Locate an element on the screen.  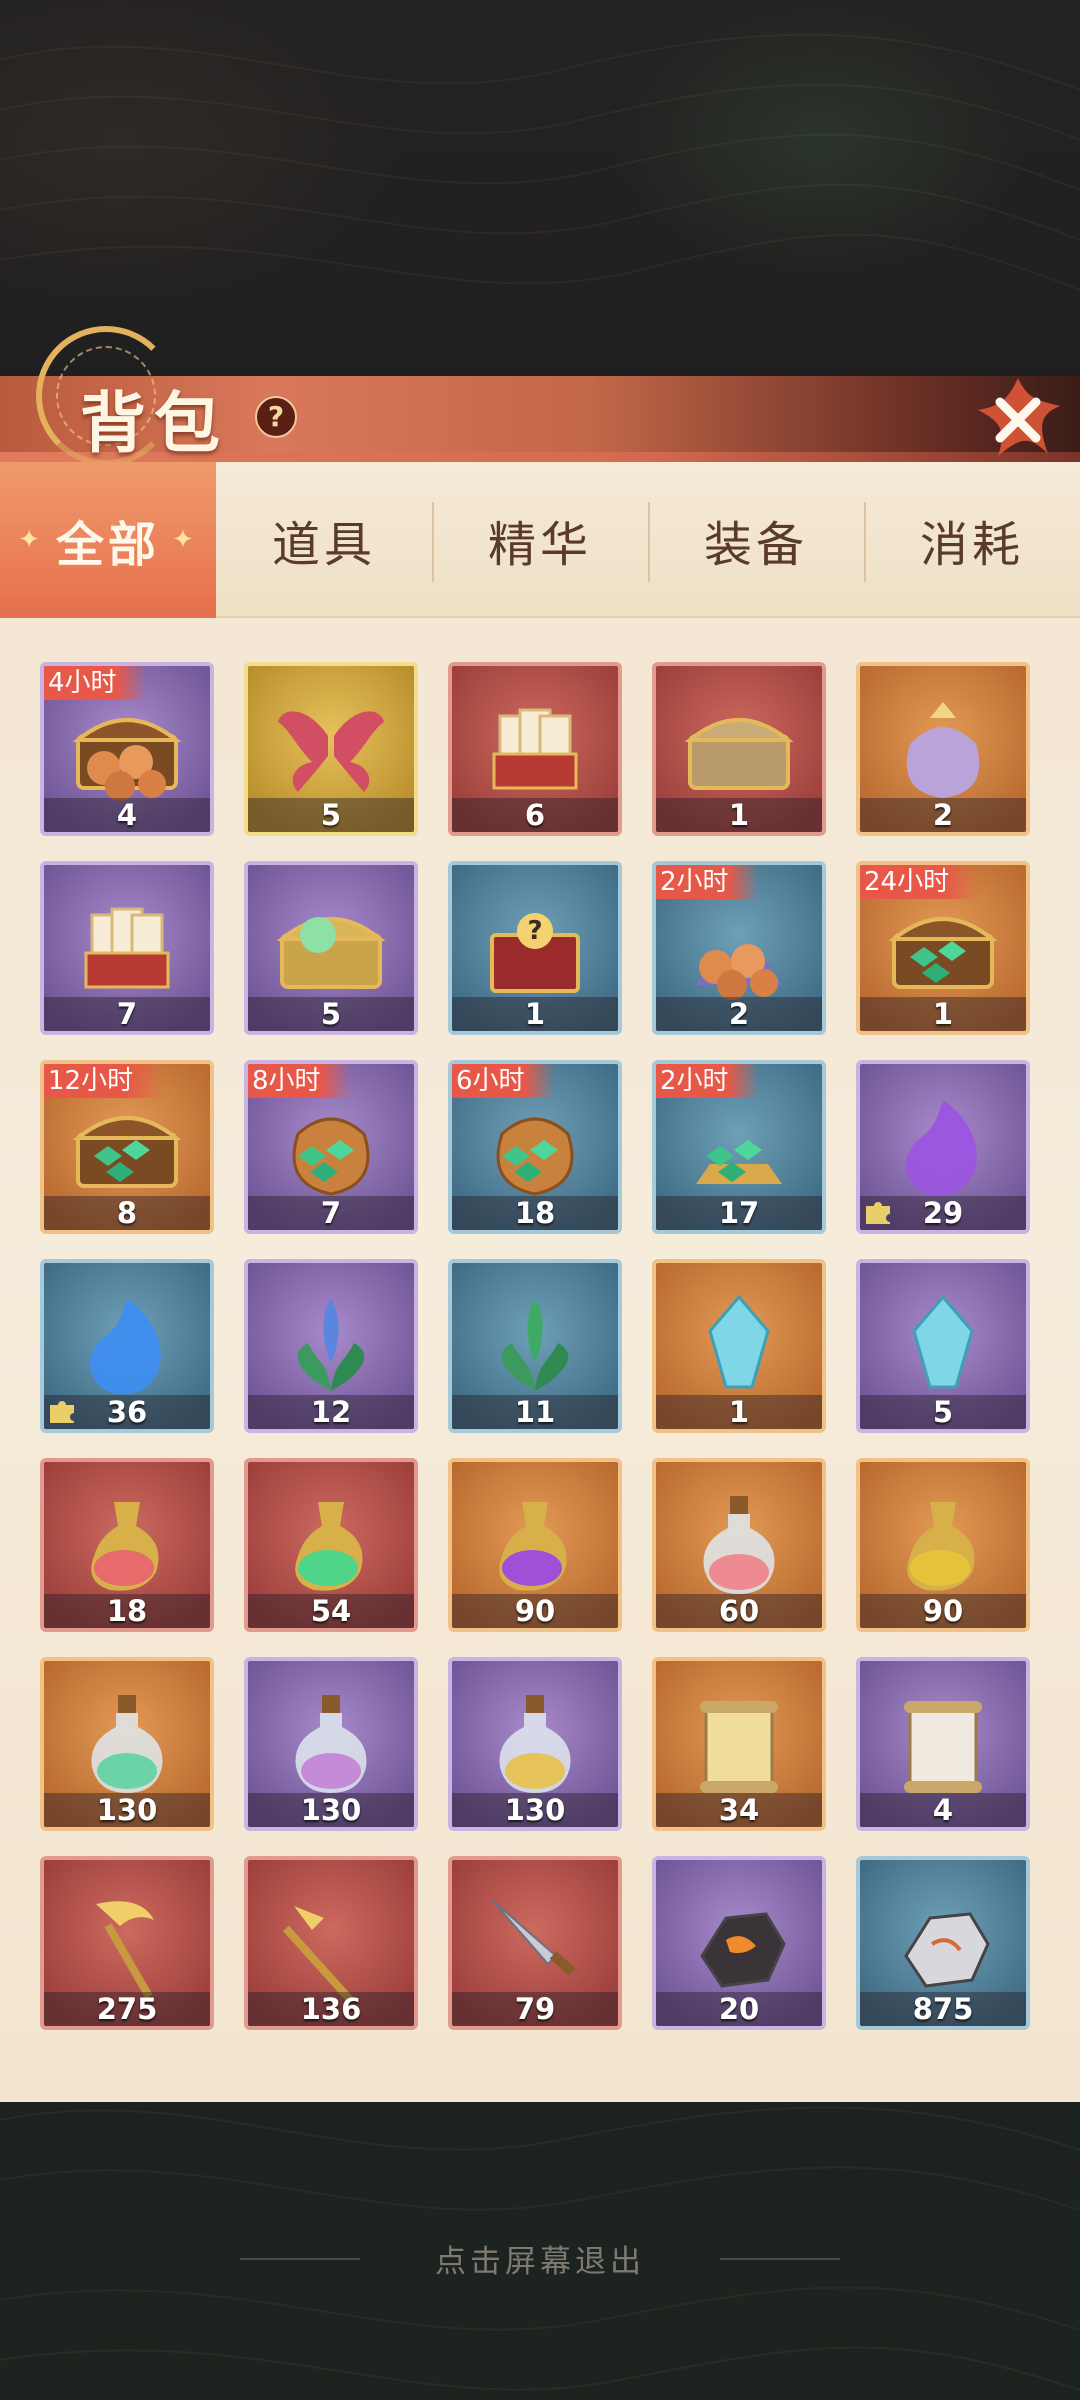
item-count: 34 is located at coordinates (739, 1810).